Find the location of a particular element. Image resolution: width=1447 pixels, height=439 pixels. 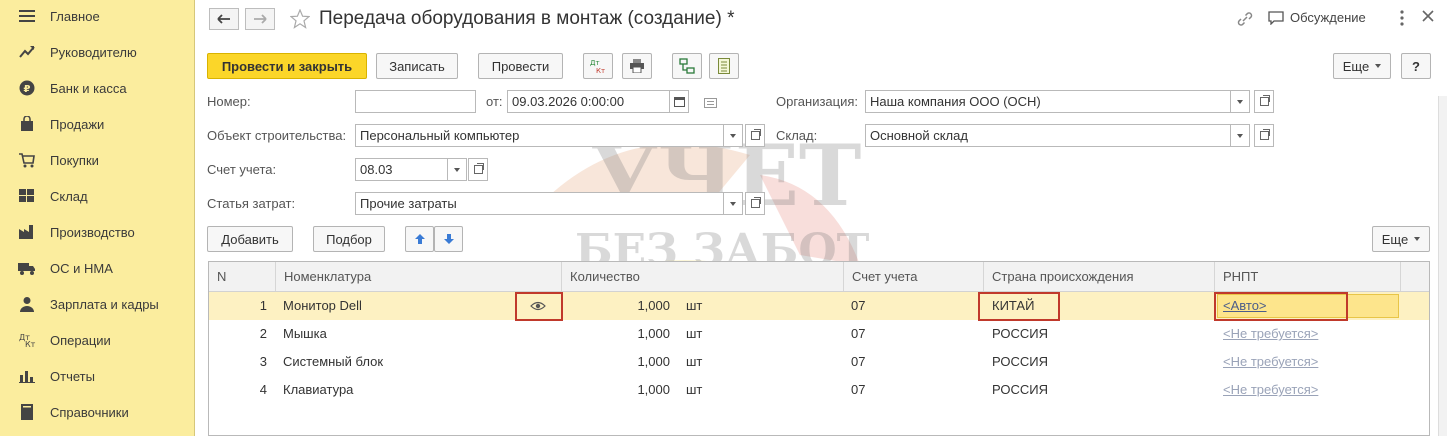

account-dropdown is located at coordinates (457, 169).